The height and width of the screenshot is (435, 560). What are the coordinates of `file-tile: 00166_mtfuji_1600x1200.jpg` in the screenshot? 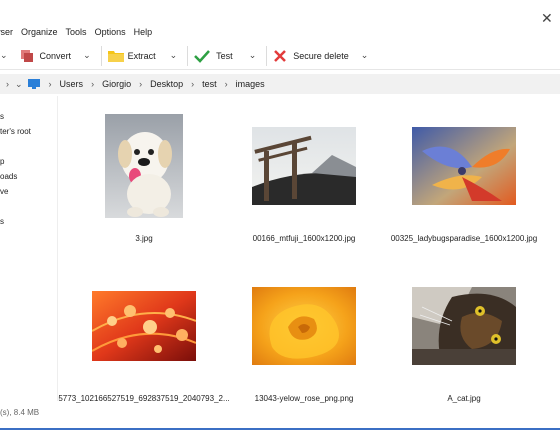 It's located at (304, 176).